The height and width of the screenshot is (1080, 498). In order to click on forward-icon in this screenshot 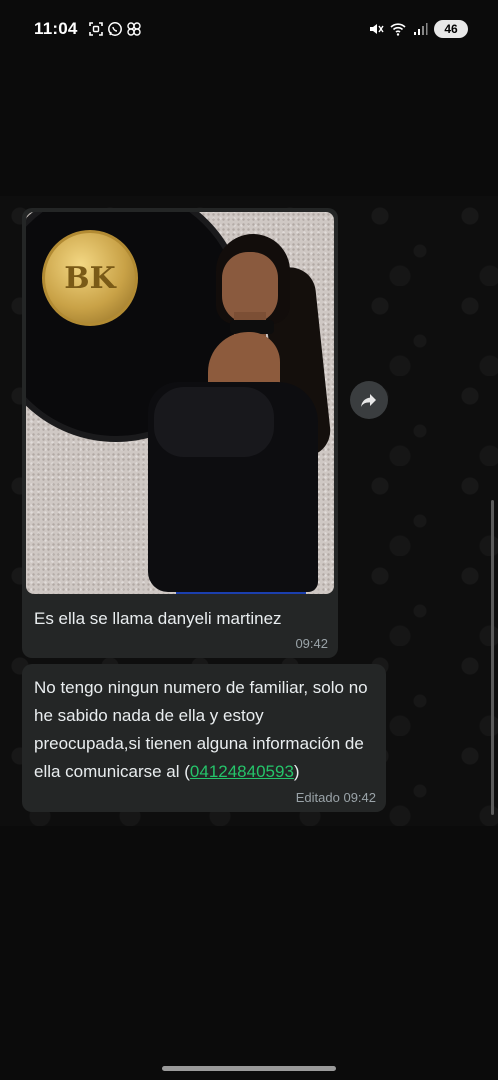, I will do `click(368, 400)`.